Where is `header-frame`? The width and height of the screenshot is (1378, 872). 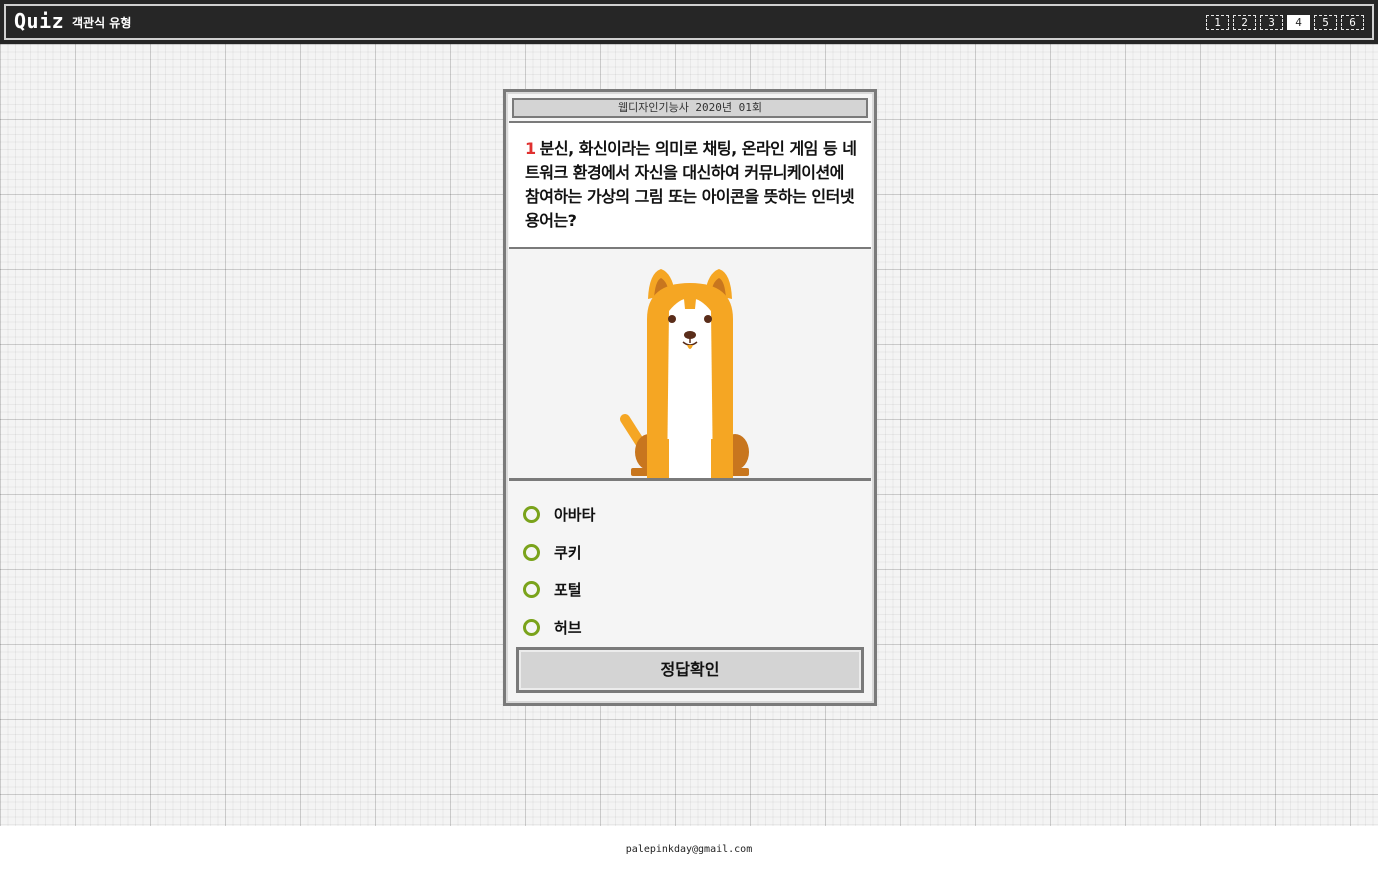 header-frame is located at coordinates (689, 22).